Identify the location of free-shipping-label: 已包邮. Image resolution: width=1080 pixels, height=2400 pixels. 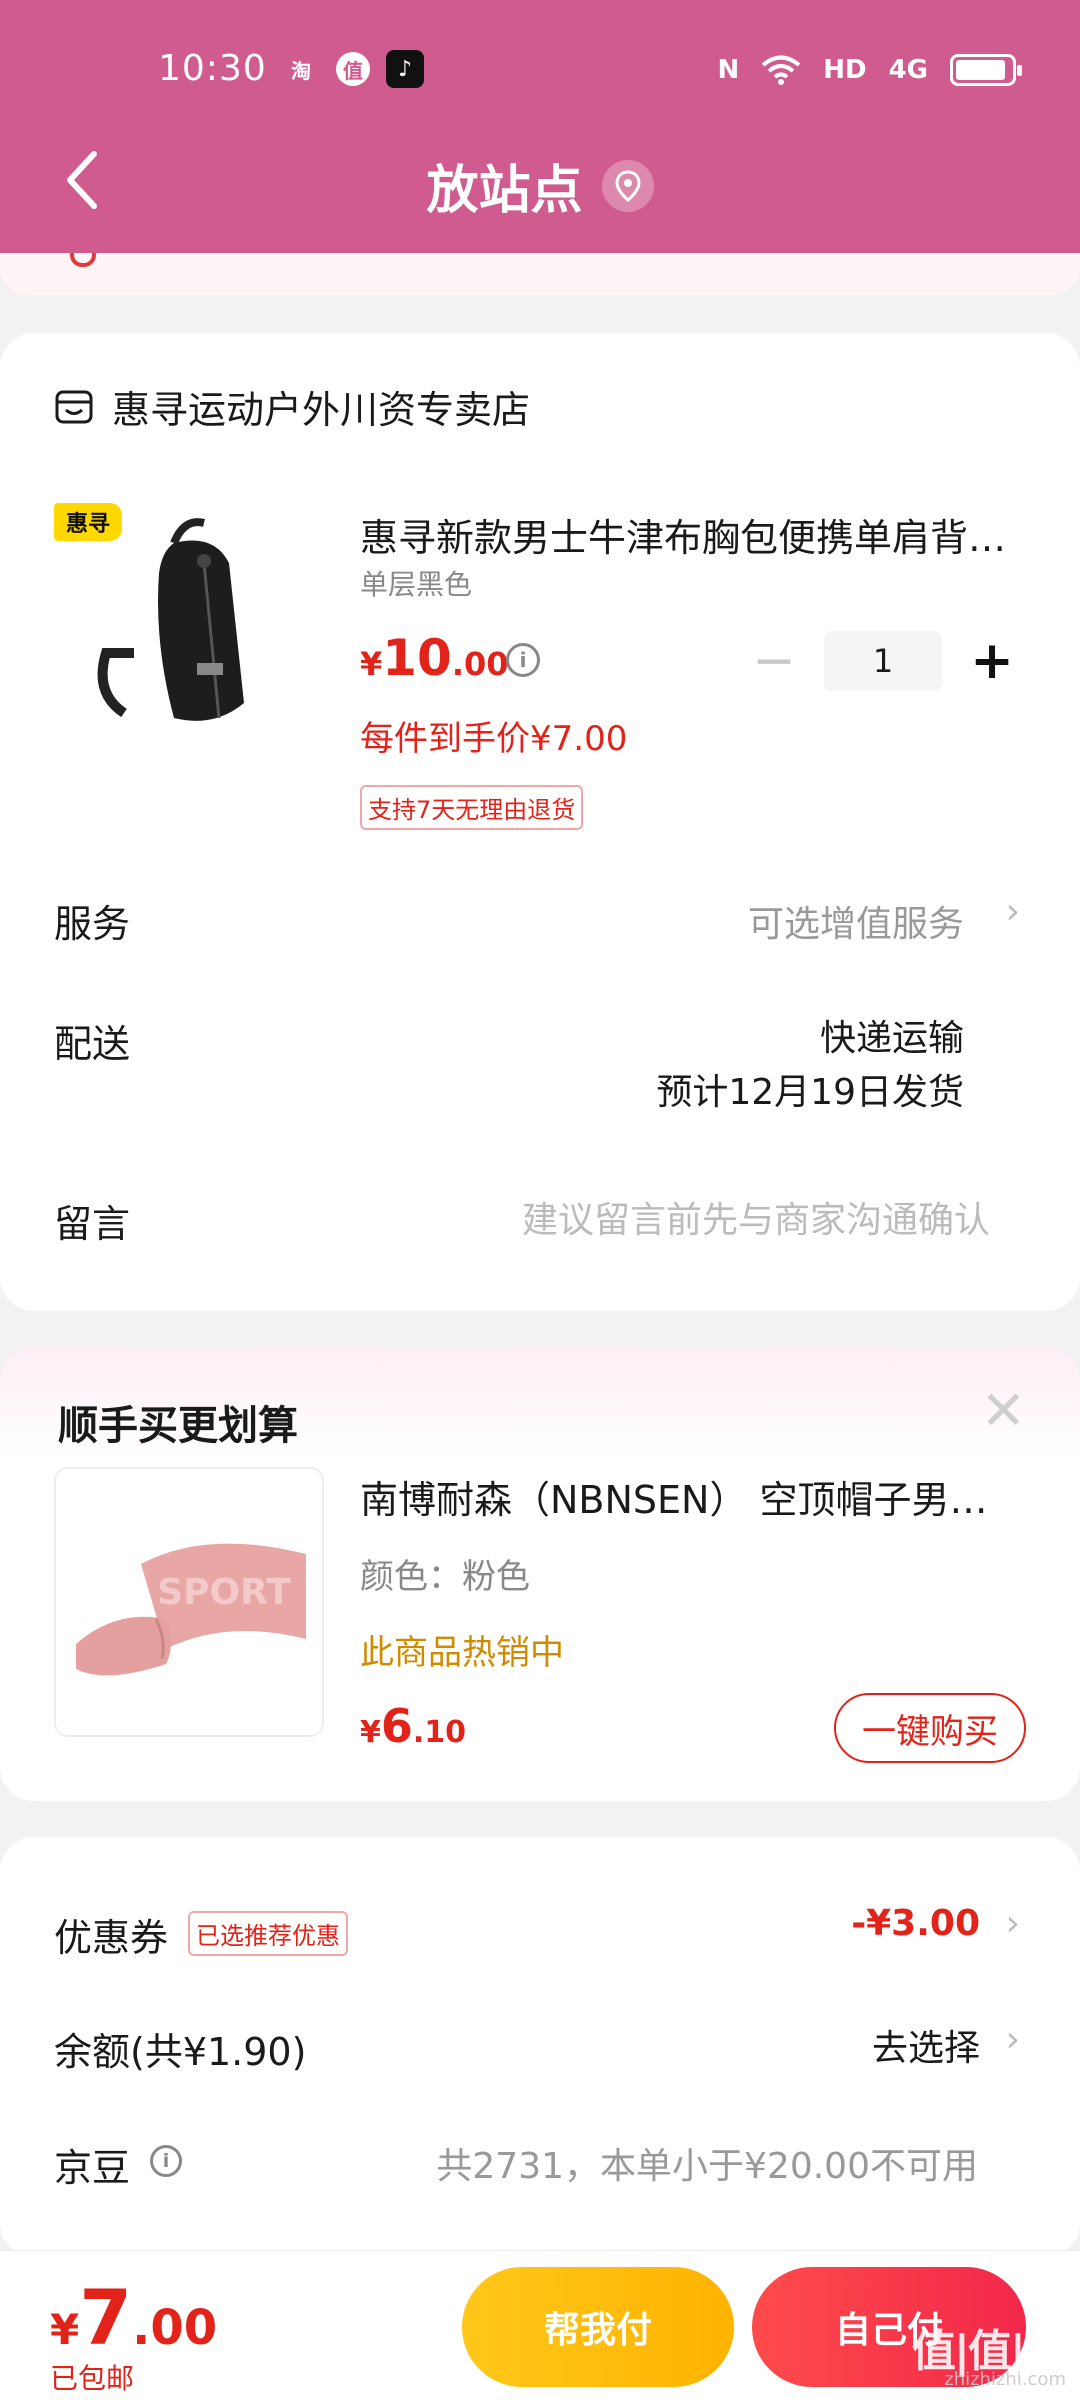
(92, 2378).